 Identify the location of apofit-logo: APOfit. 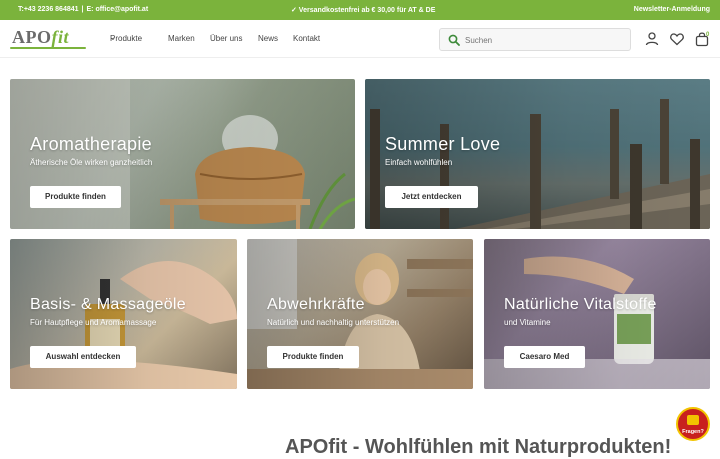
(48, 38).